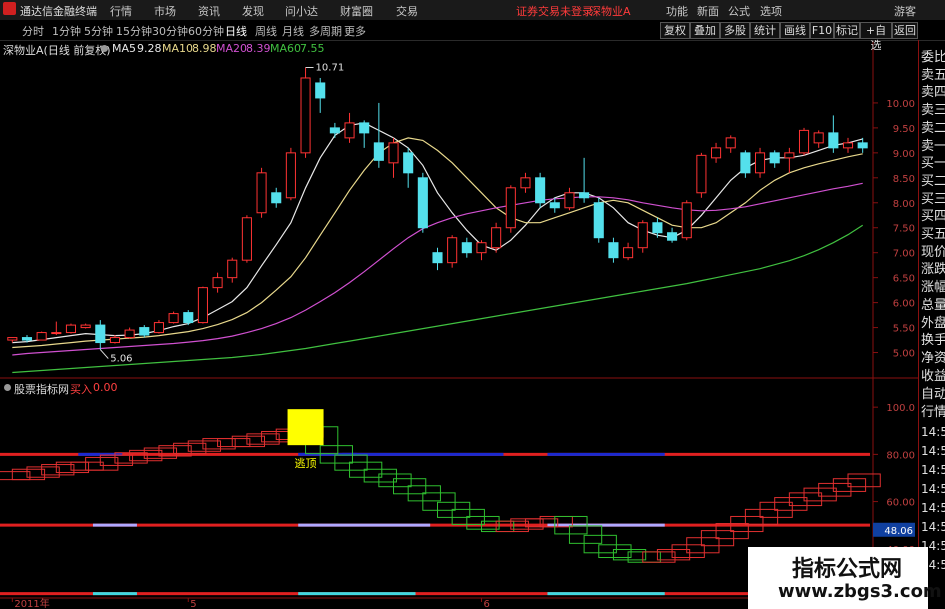  What do you see at coordinates (822, 30) in the screenshot?
I see `f10-button: F10` at bounding box center [822, 30].